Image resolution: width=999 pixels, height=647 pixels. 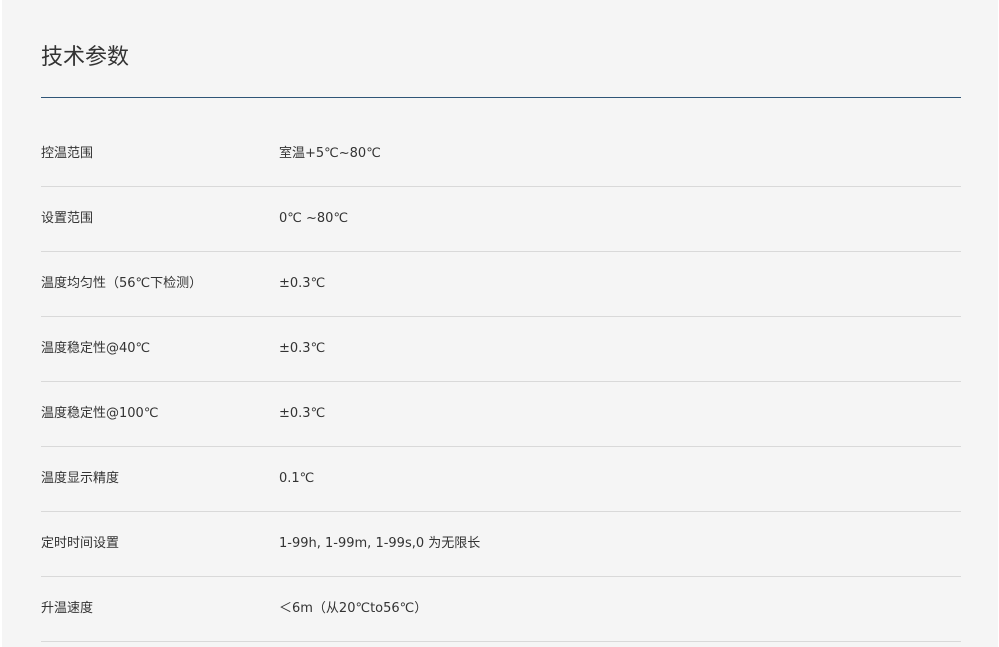 What do you see at coordinates (501, 284) in the screenshot?
I see `spec-row: 温度均匀性（56℃下检测） ±0.3℃` at bounding box center [501, 284].